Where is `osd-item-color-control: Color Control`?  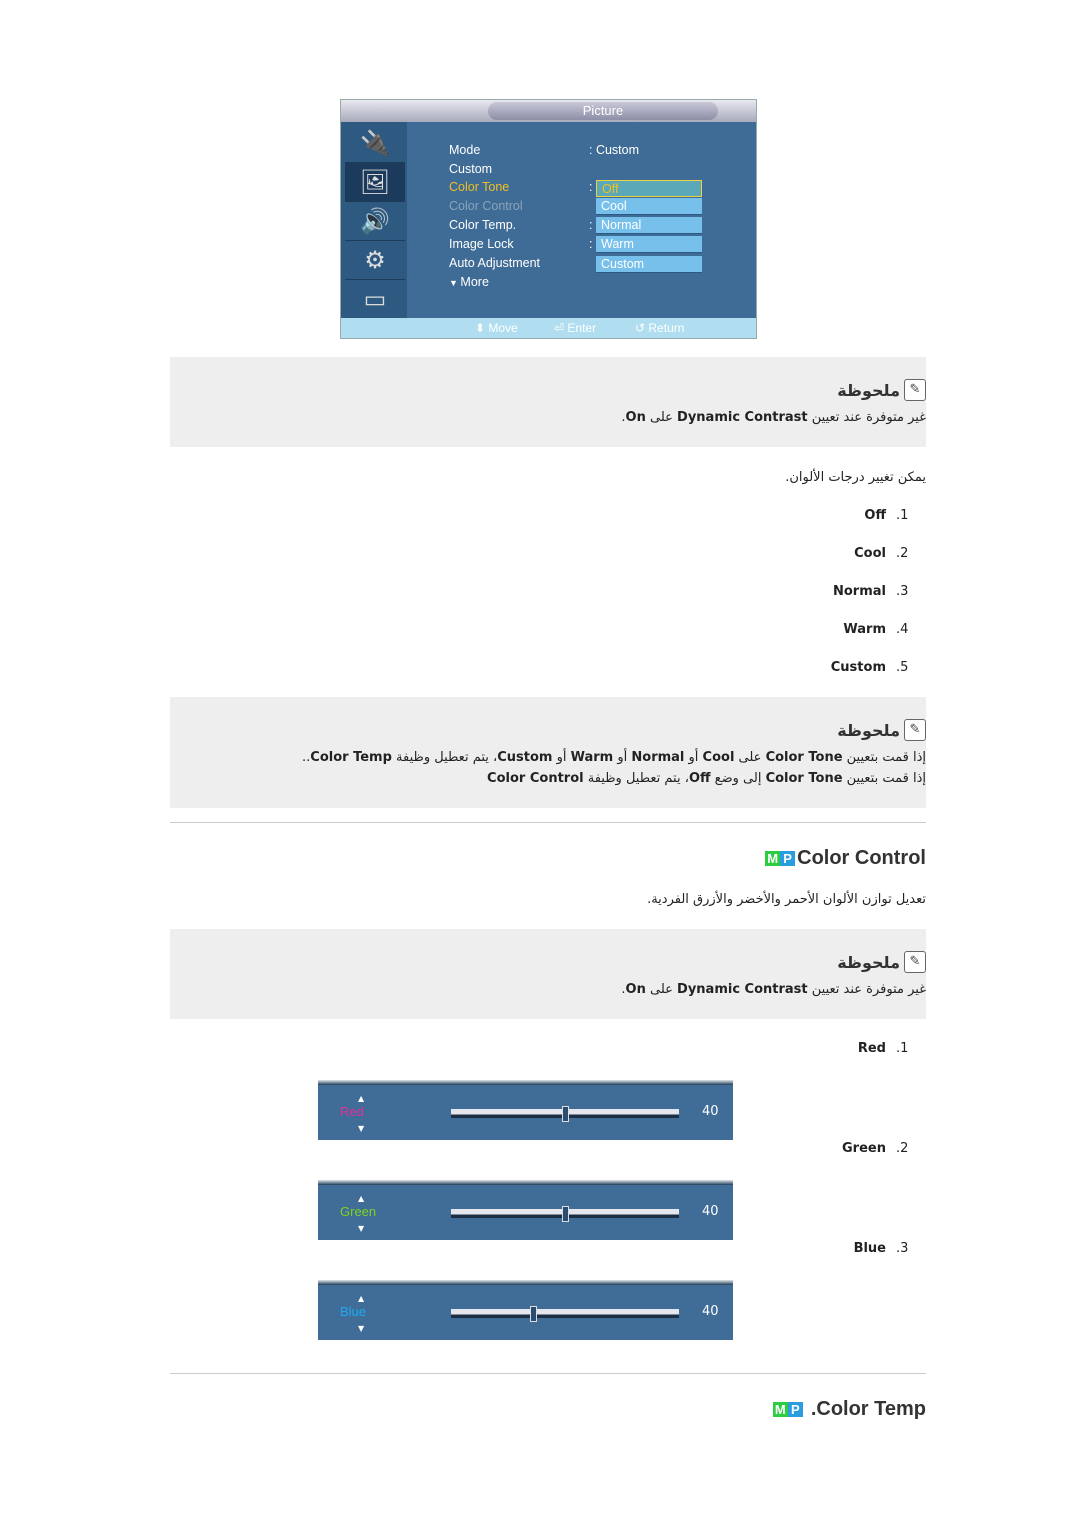
osd-item-color-control: Color Control is located at coordinates (486, 206).